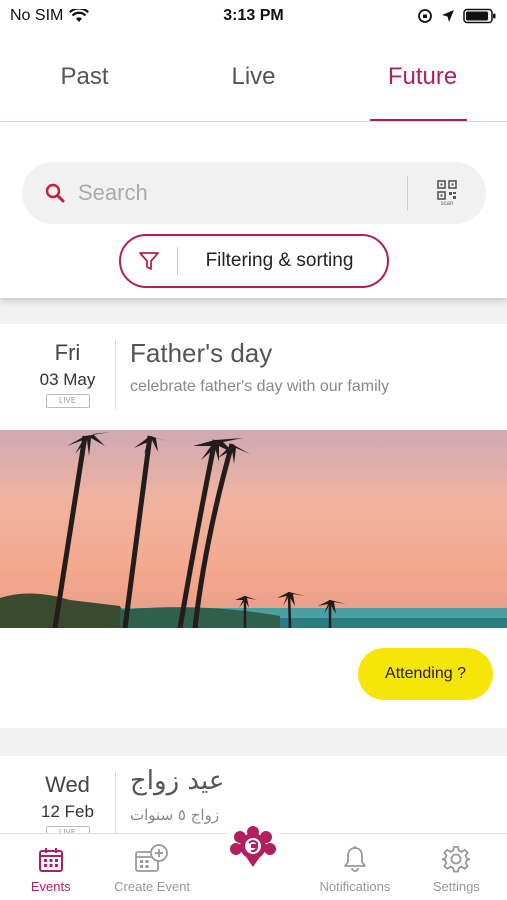 Image resolution: width=507 pixels, height=900 pixels. I want to click on search-input, so click(240, 193).